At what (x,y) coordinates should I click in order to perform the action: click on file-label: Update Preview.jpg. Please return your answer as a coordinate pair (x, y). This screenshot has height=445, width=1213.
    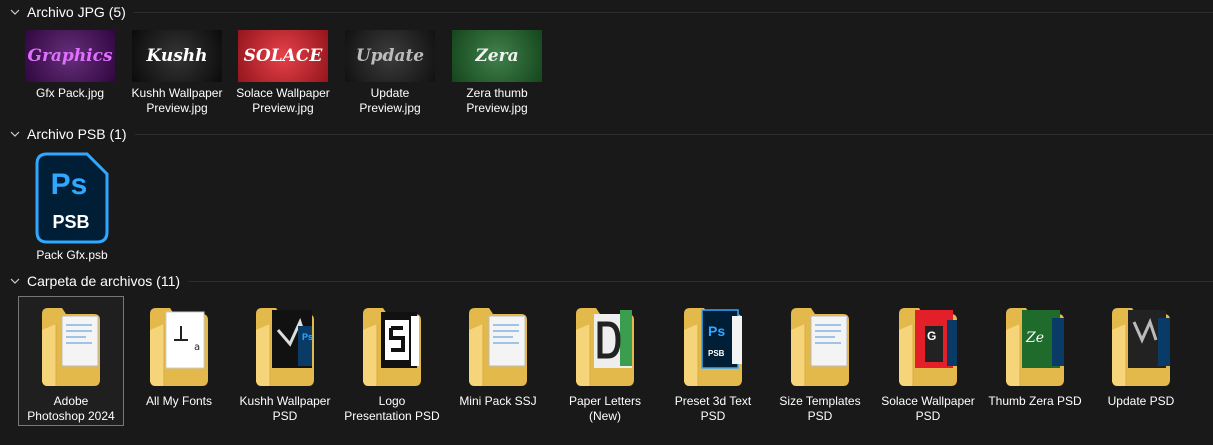
    Looking at the image, I should click on (390, 100).